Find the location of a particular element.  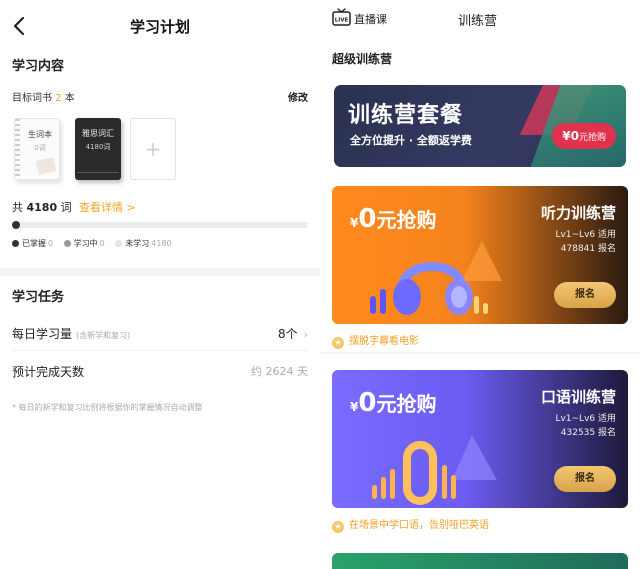

target-books-row: 目标词书 2 本 修改 is located at coordinates (160, 96).